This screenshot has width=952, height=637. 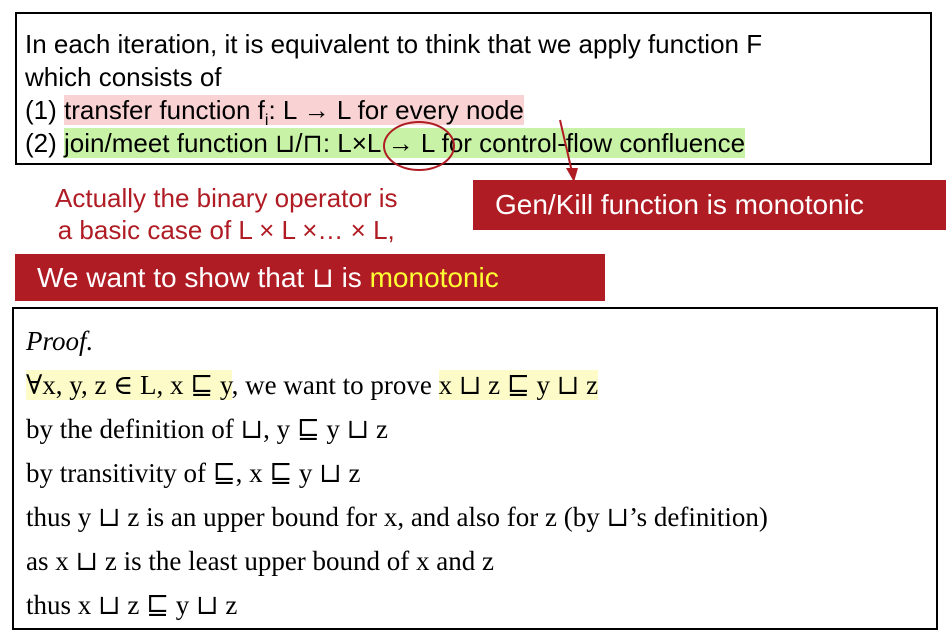 I want to click on binary-operator-note-line-1: Actually the binary operator is, so click(x=226, y=198).